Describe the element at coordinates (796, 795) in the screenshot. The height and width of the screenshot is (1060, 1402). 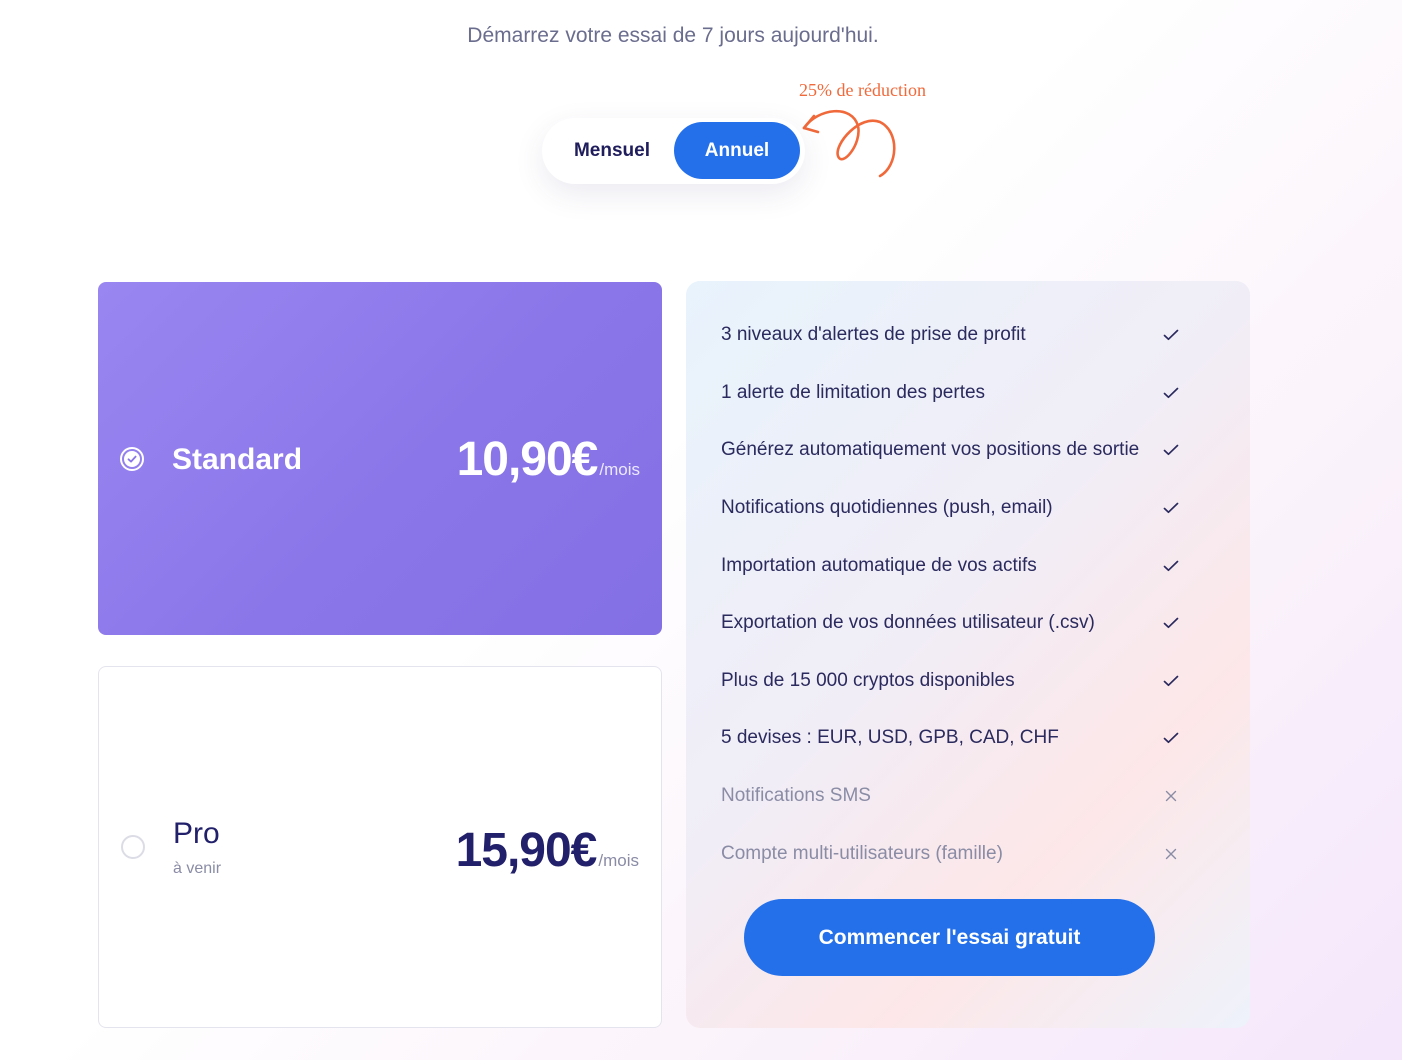
I see `feature-label: Notifications SMS` at that location.